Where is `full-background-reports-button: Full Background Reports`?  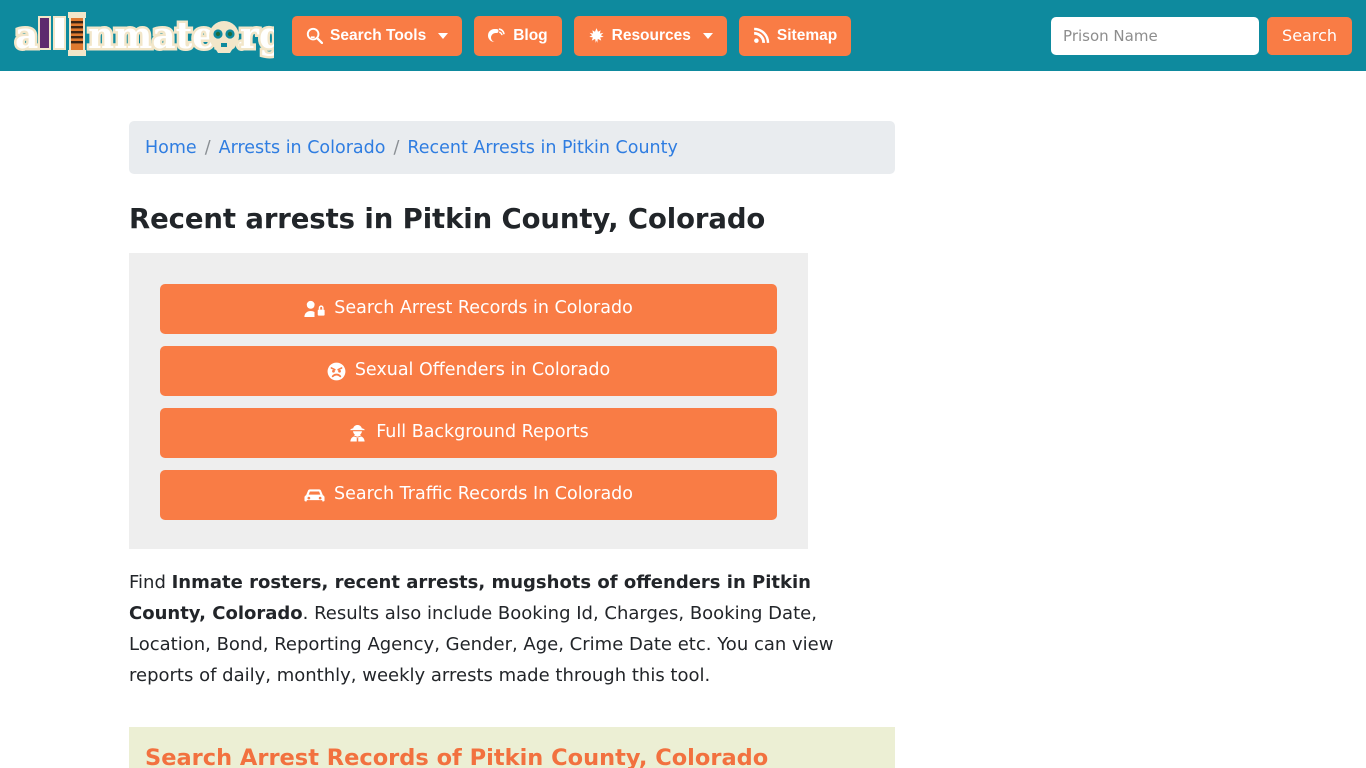 full-background-reports-button: Full Background Reports is located at coordinates (468, 433).